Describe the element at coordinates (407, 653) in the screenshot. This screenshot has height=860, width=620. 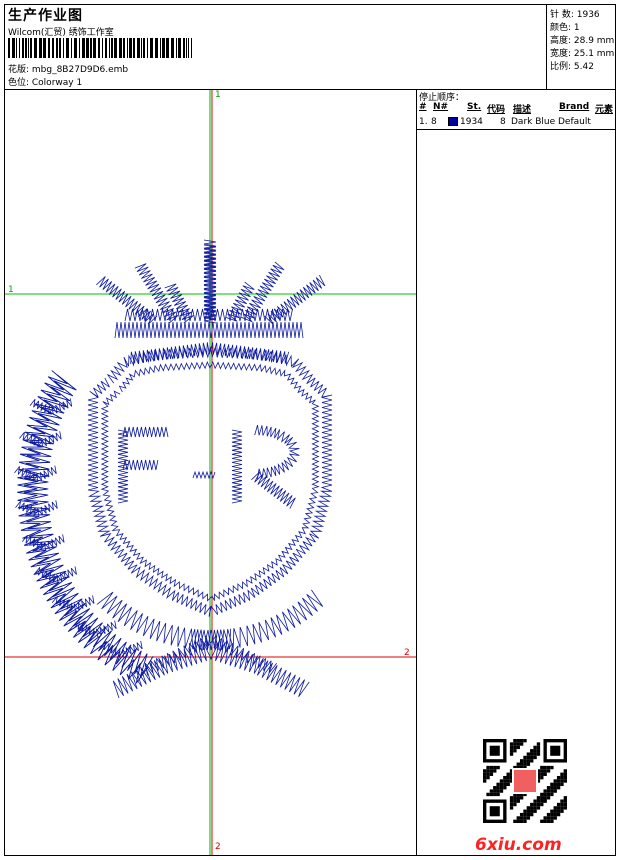
I see `guide-marker-right: 2` at that location.